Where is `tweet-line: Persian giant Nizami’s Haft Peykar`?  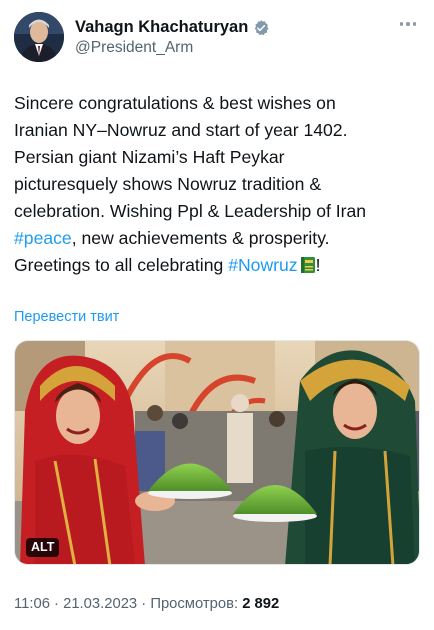
tweet-line: Persian giant Nizami’s Haft Peykar is located at coordinates (149, 157).